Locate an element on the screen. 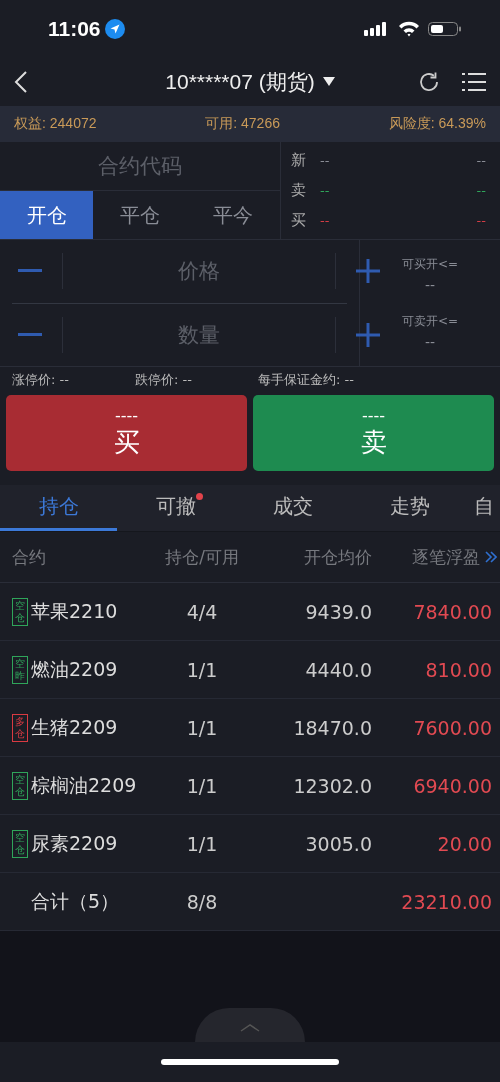  account-stat: 风险度: 64.39% is located at coordinates (437, 124).